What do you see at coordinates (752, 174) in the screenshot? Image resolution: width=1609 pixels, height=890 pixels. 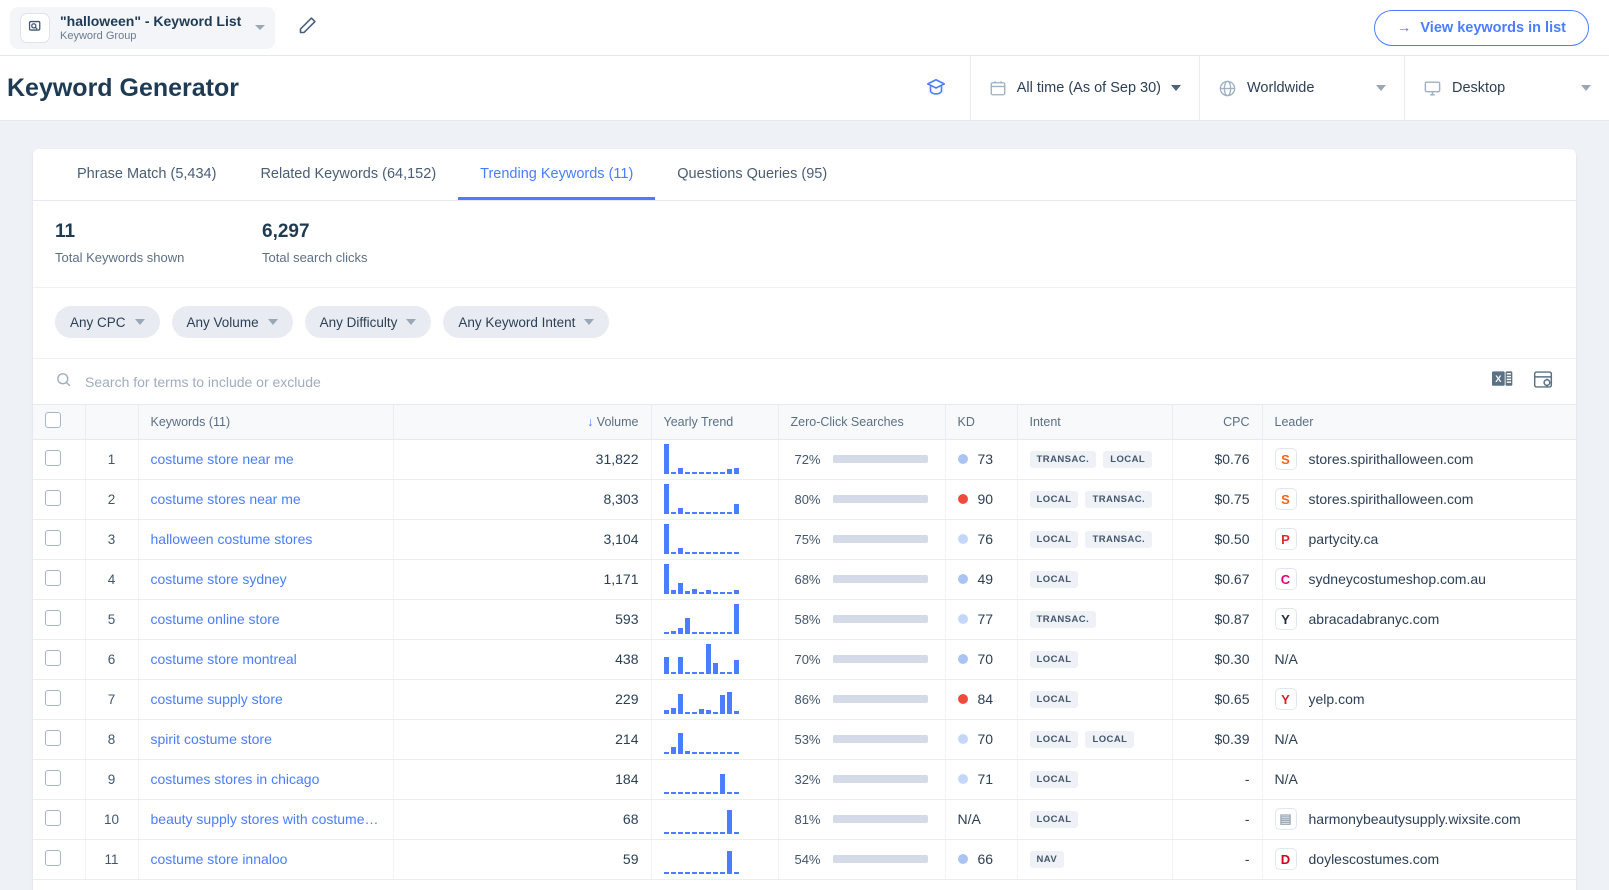 I see `tab-3: Questions Queries (95)` at bounding box center [752, 174].